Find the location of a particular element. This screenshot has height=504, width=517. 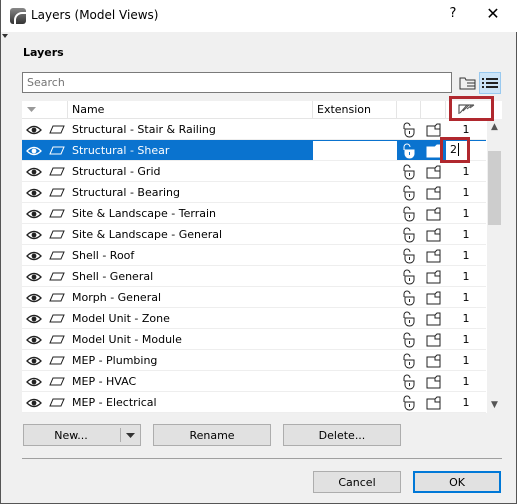

layer-name: Model Unit - Zone is located at coordinates (121, 318).